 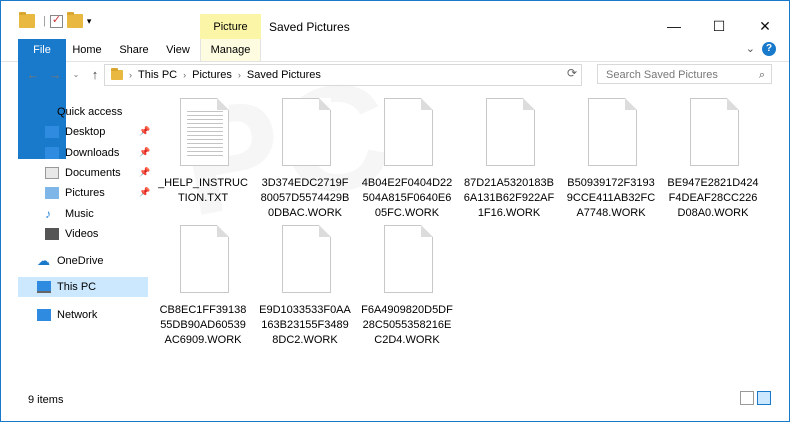 I want to click on folder-icon, so click(x=27, y=20).